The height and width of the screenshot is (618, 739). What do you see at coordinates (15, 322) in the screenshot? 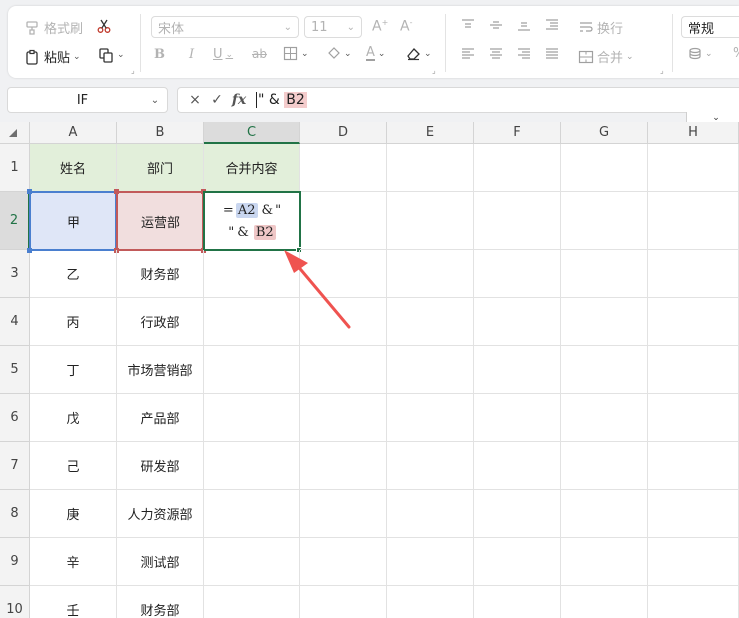
I see `row-header-4: 4` at bounding box center [15, 322].